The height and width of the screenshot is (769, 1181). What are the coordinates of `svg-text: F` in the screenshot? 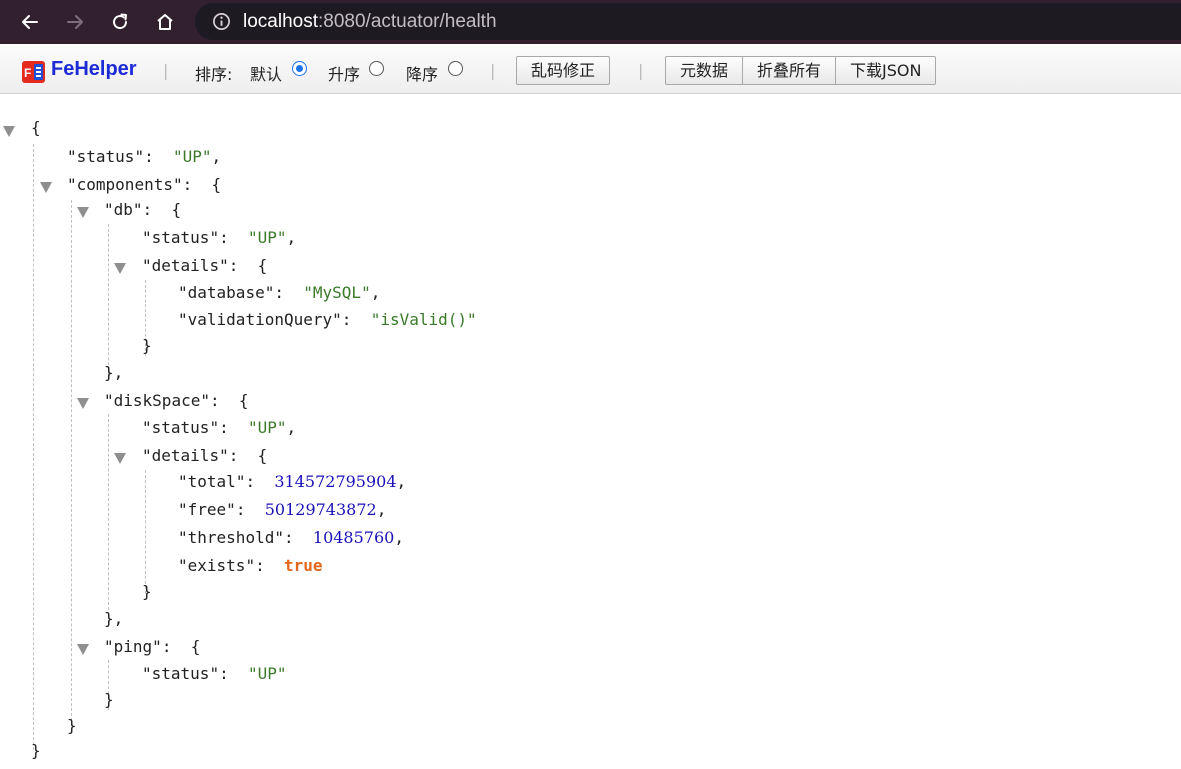 It's located at (27, 73).